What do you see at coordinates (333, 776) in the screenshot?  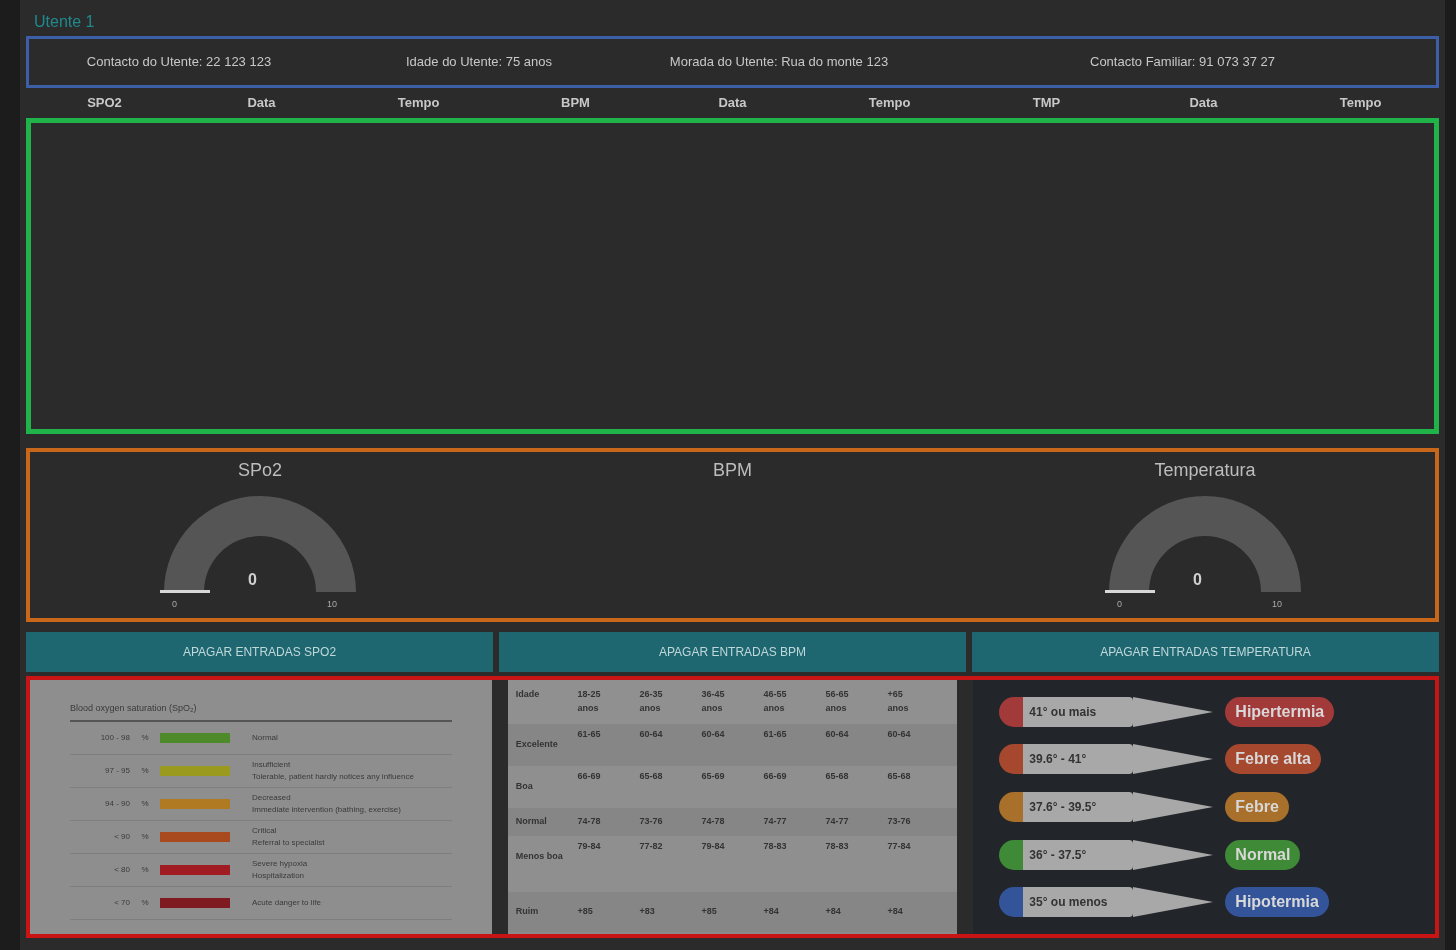 I see `level-note: Tolerable, patient hardly notices any influence` at bounding box center [333, 776].